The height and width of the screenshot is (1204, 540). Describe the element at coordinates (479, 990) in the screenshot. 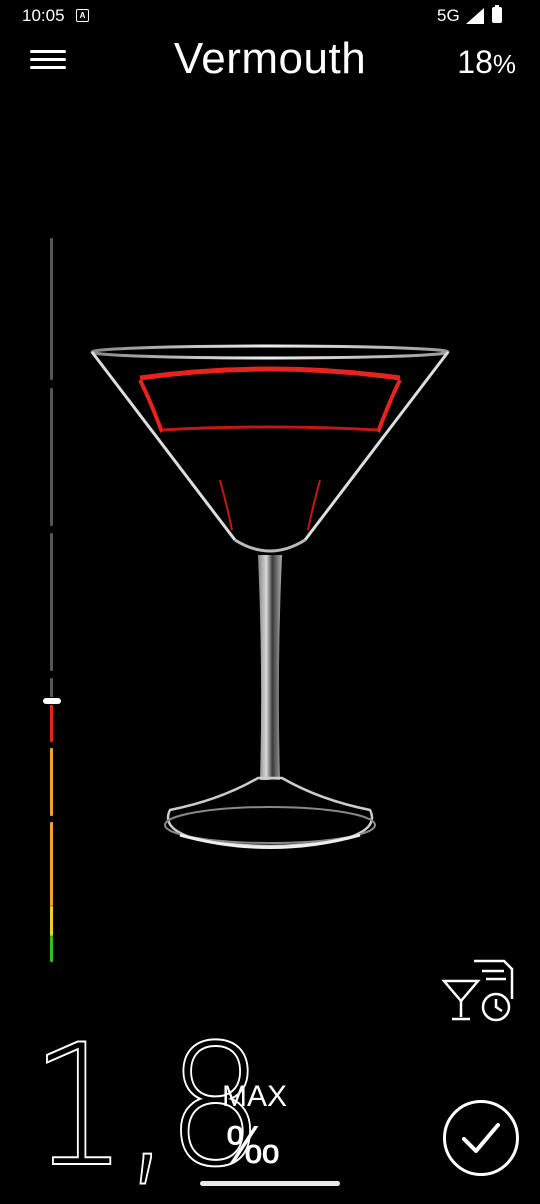

I see `drink-history-icon` at that location.